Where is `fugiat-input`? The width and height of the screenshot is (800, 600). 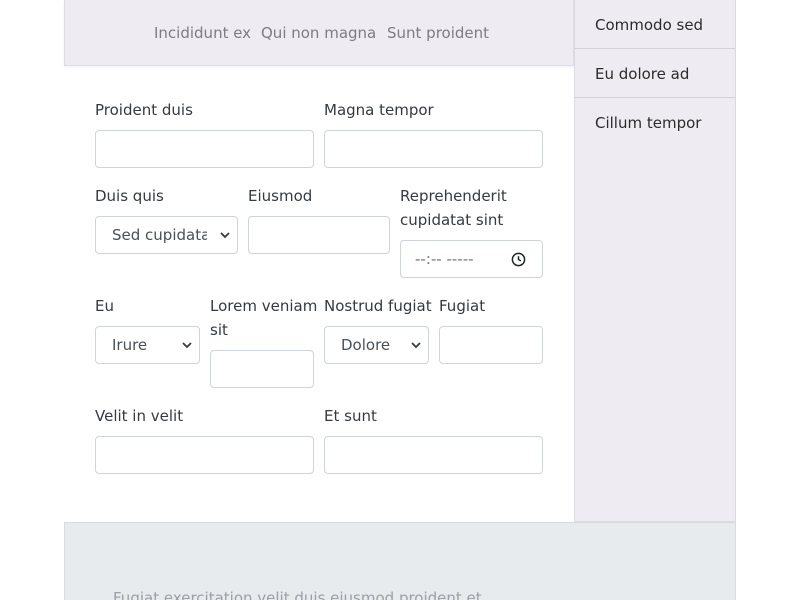
fugiat-input is located at coordinates (491, 345).